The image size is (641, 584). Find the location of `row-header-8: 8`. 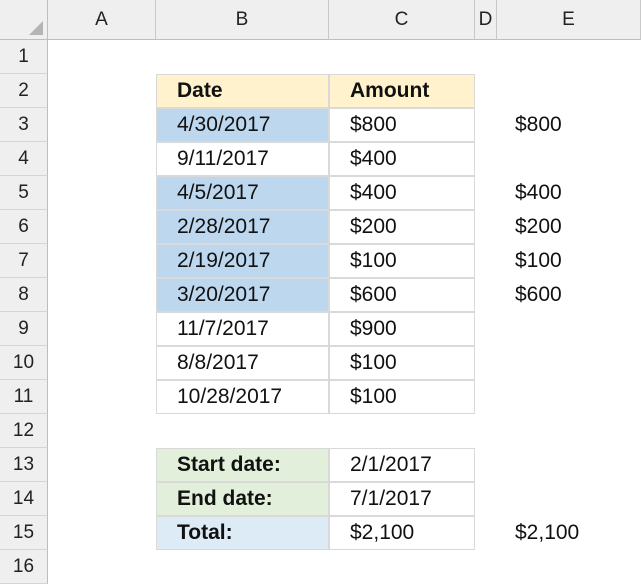

row-header-8: 8 is located at coordinates (24, 295).